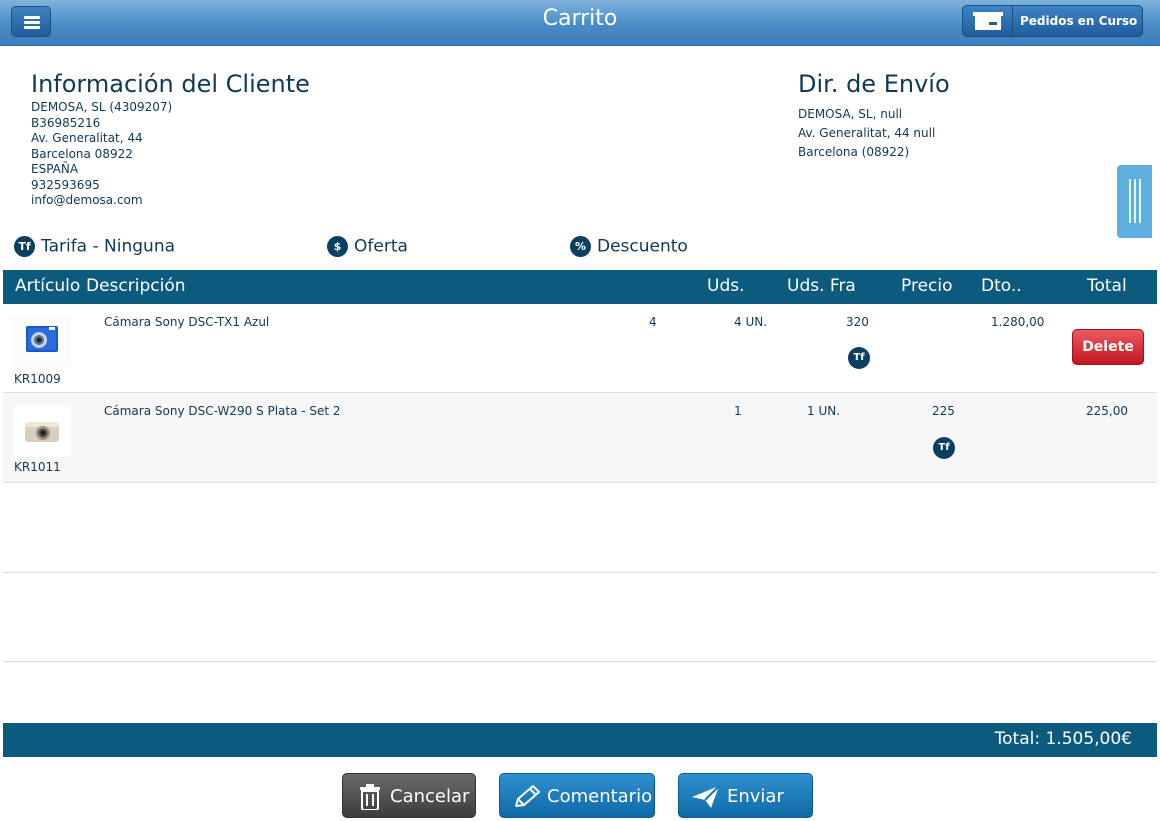 The height and width of the screenshot is (821, 1160). I want to click on trash-icon, so click(370, 799).